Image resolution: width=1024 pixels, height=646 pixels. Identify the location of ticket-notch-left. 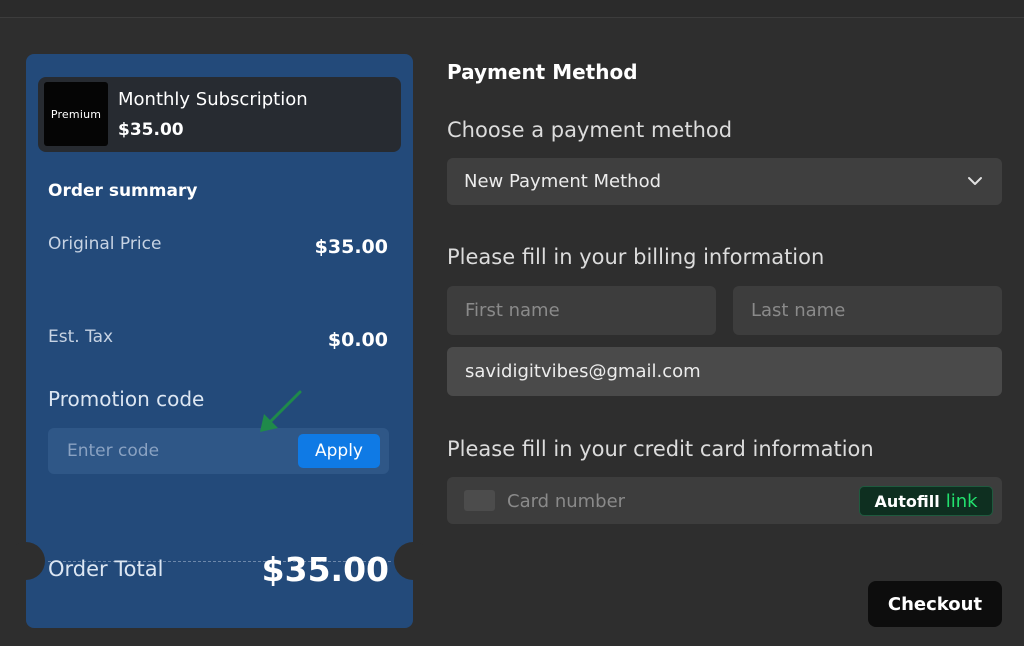
(26, 561).